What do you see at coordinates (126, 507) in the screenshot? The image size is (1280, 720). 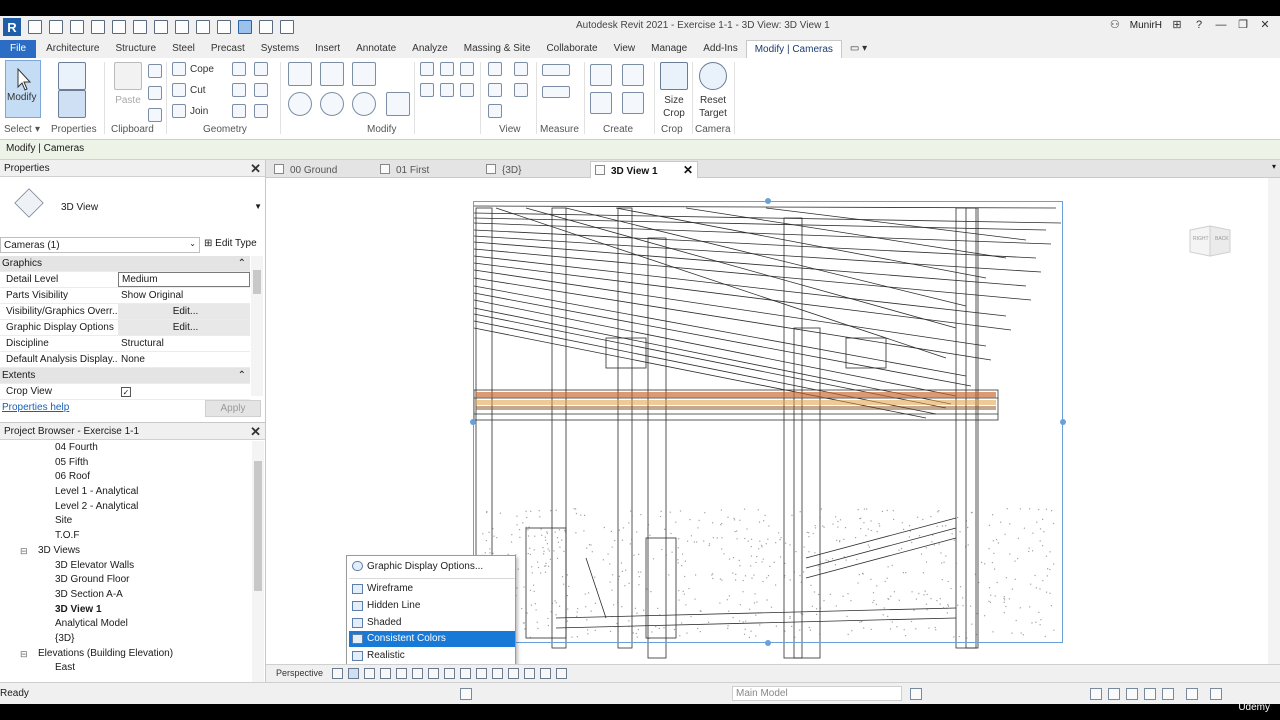 I see `browser-item: Level 2 - Analytical` at bounding box center [126, 507].